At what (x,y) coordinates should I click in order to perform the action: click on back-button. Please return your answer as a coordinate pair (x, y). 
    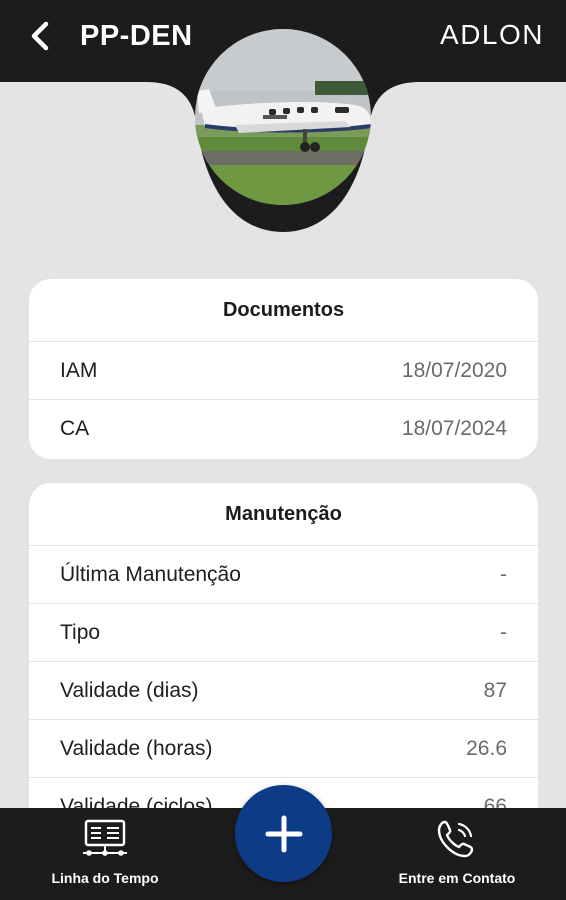
    Looking at the image, I should click on (40, 36).